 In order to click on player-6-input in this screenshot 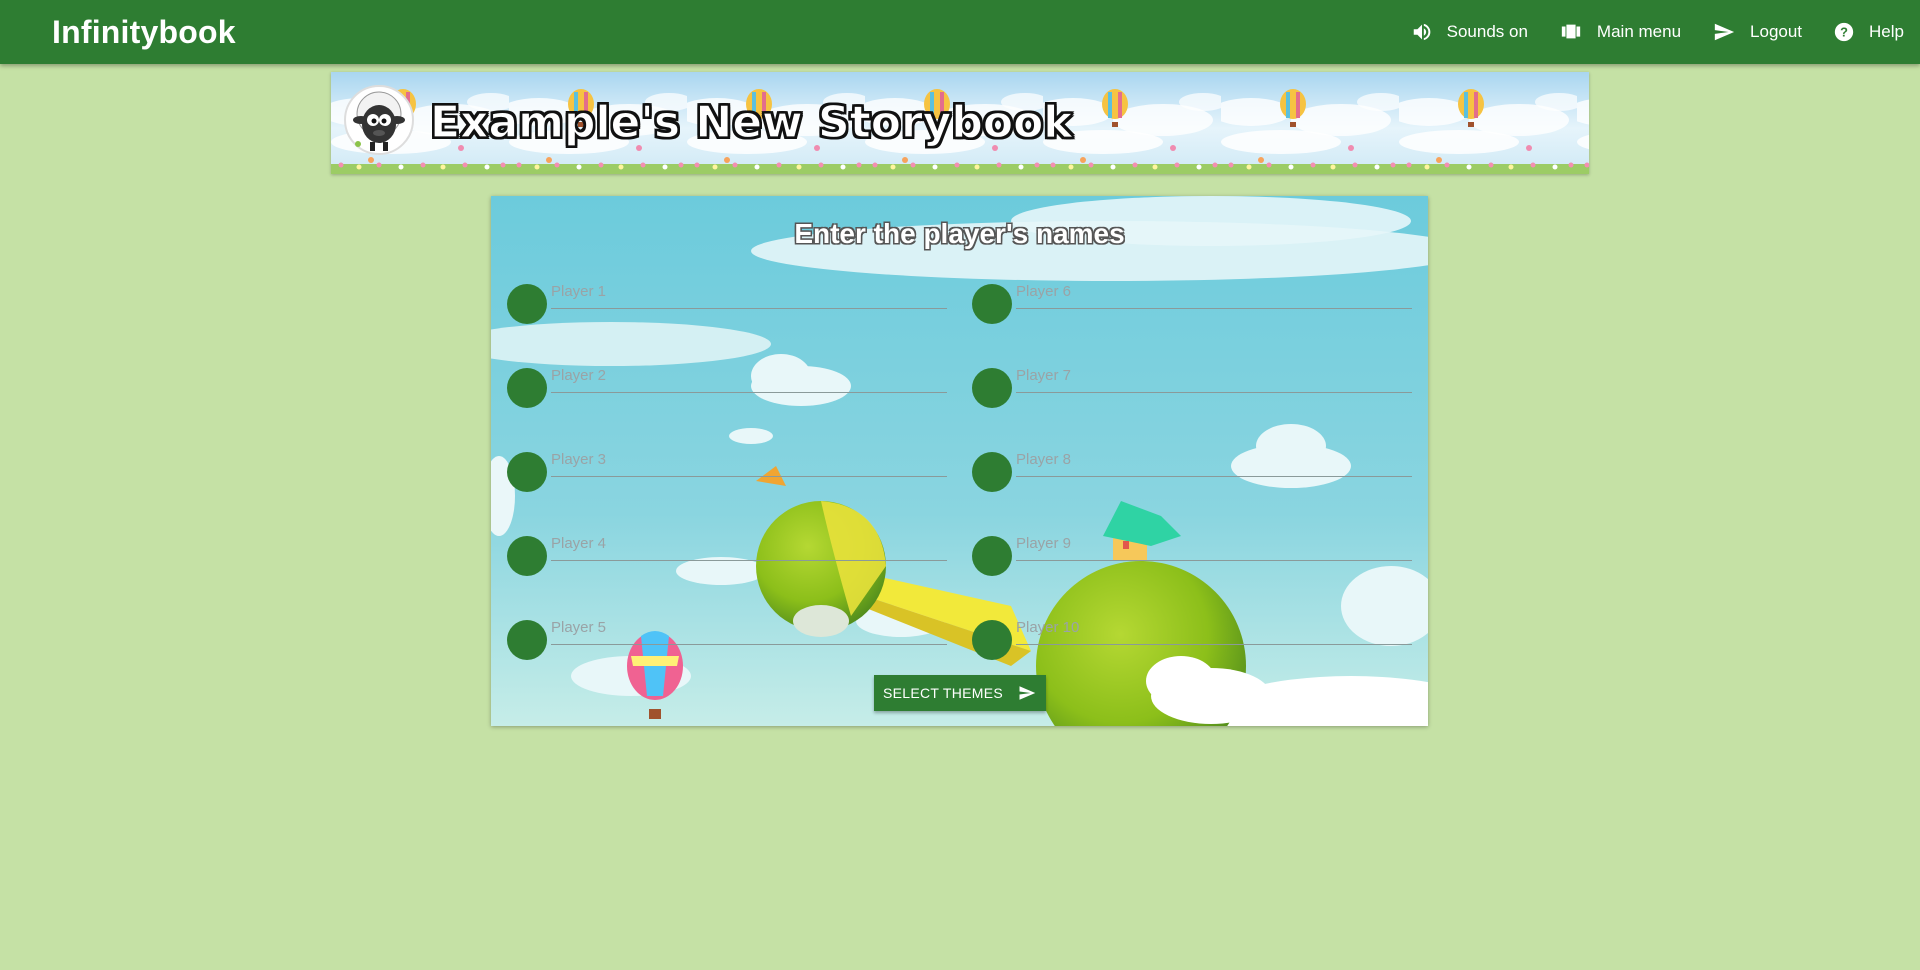, I will do `click(1214, 291)`.